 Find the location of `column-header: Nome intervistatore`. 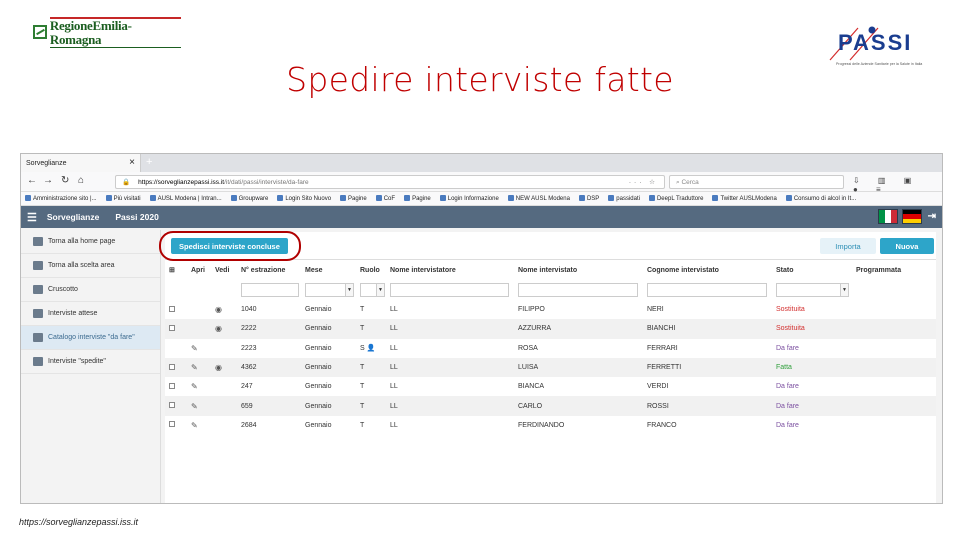

column-header: Nome intervistatore is located at coordinates (450, 270).